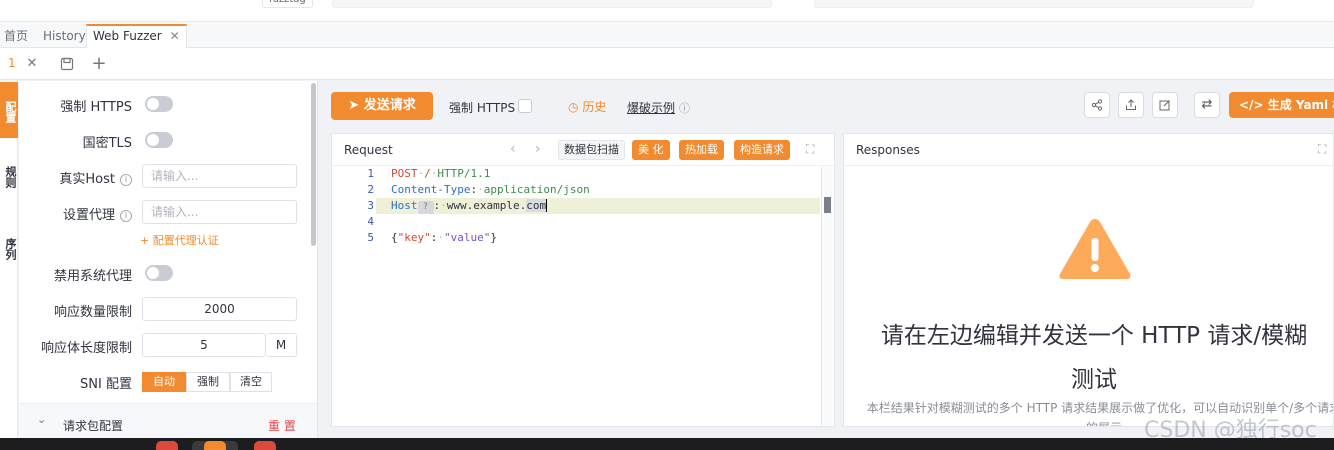 The image size is (1334, 450). What do you see at coordinates (427, 173) in the screenshot?
I see `http-path: /` at bounding box center [427, 173].